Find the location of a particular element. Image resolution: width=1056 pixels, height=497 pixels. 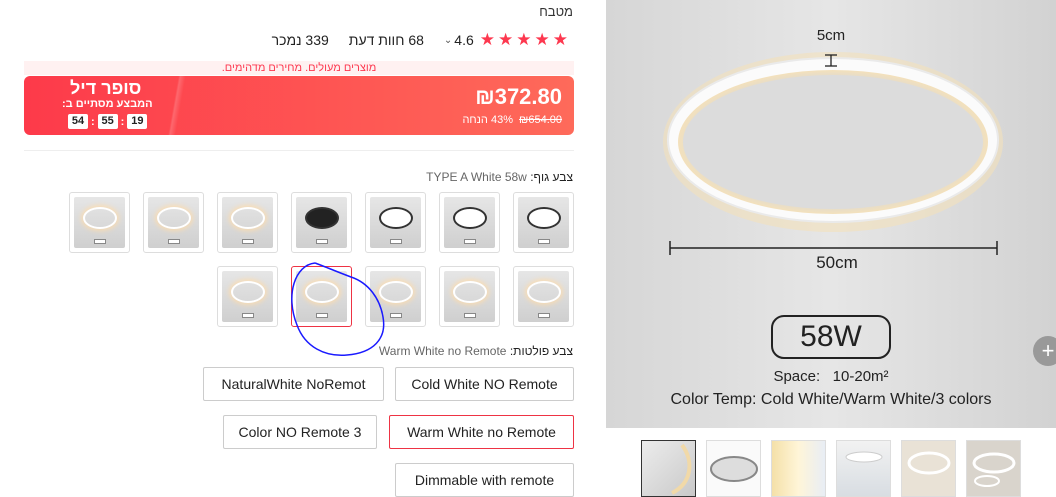

option-warm-white-no-remote: Warm White no Remote is located at coordinates (481, 432).